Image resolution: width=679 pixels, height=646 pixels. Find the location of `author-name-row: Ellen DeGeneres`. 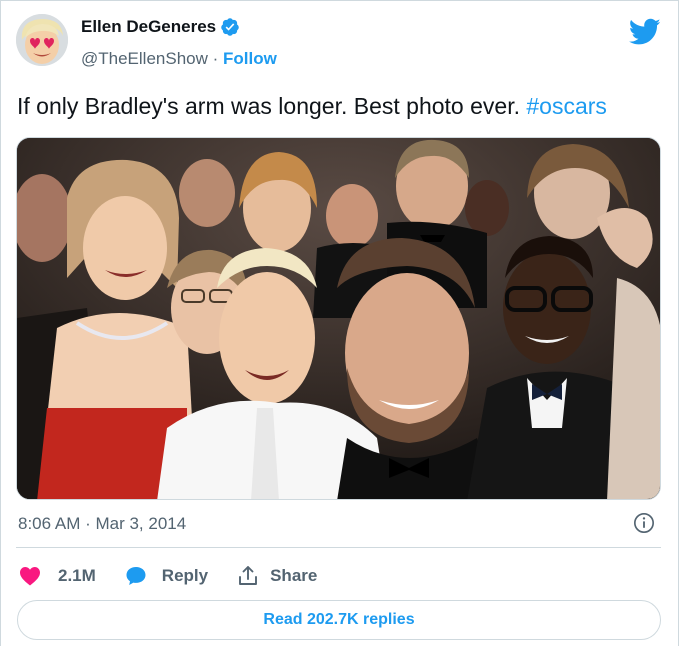

author-name-row: Ellen DeGeneres is located at coordinates (160, 27).